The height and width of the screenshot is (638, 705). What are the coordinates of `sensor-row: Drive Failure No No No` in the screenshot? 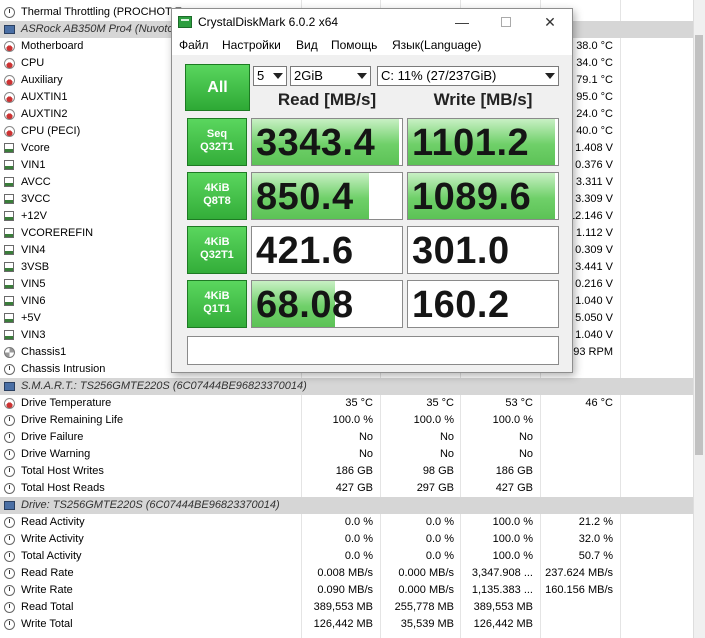 It's located at (346, 437).